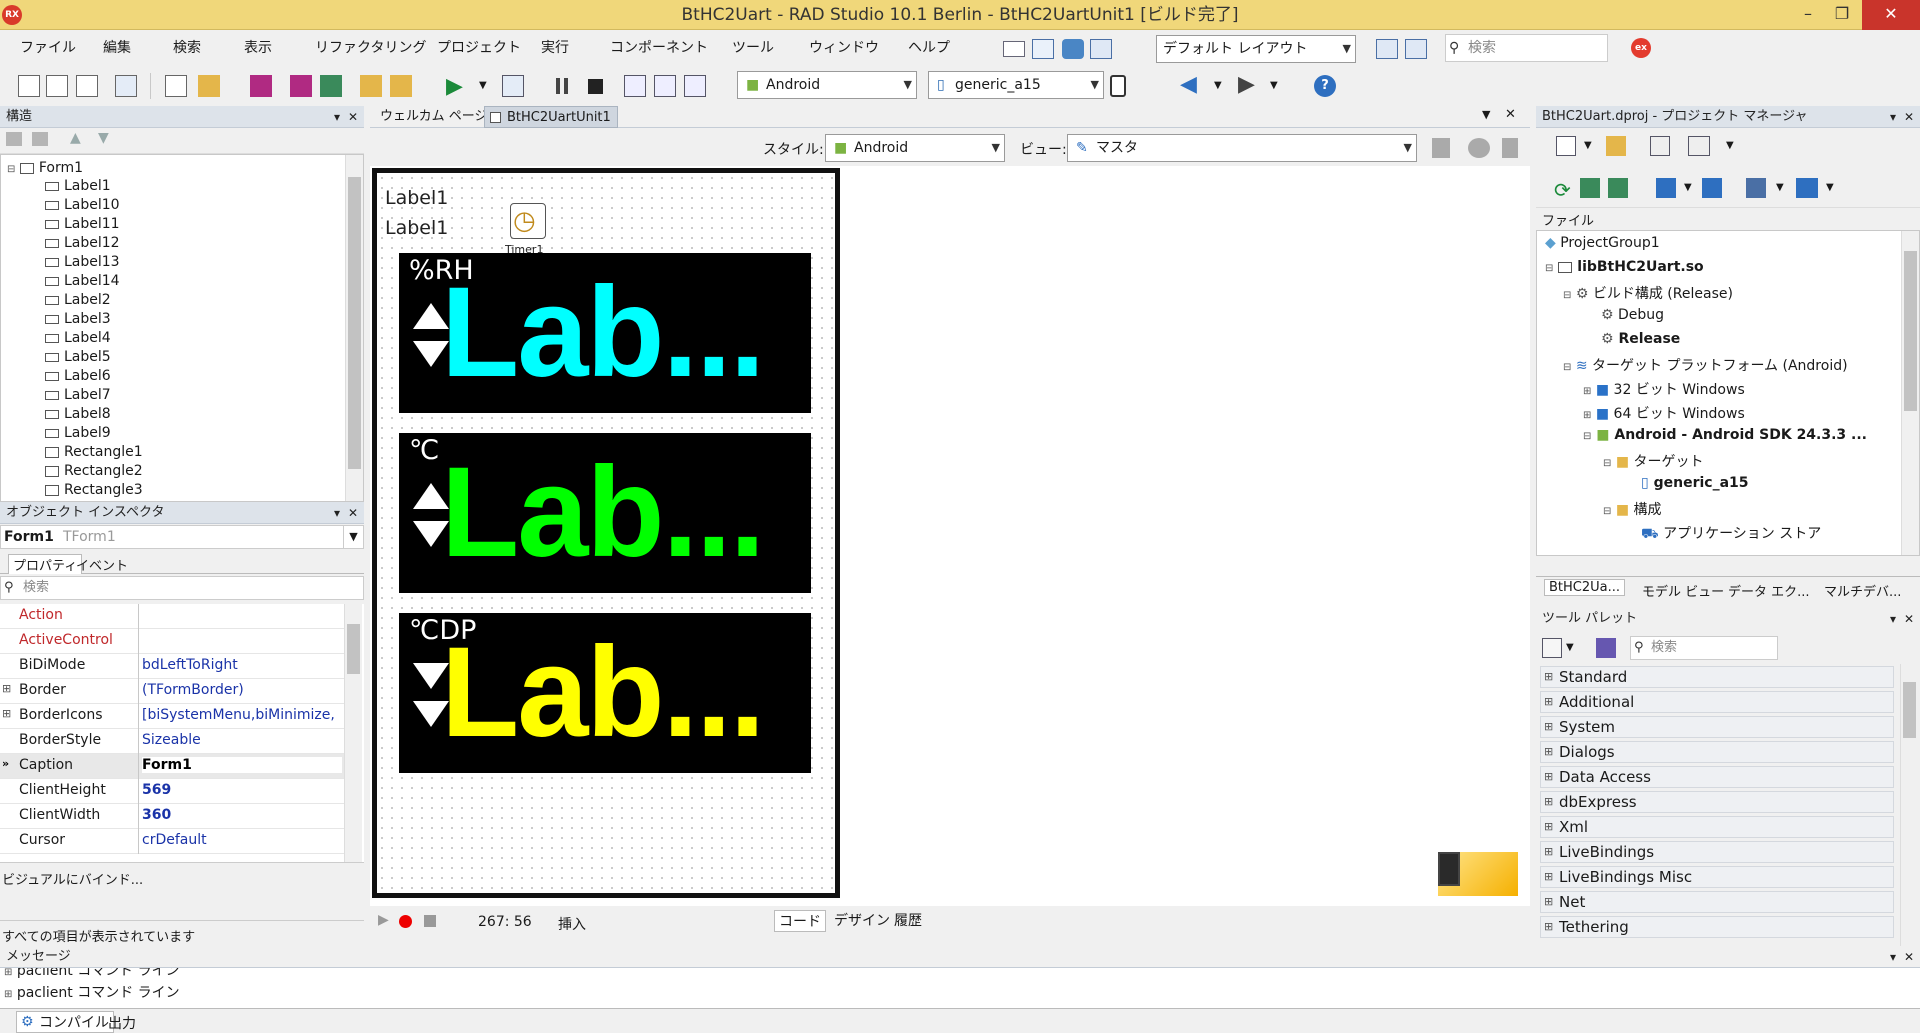 This screenshot has height=1033, width=1920. I want to click on forward-dropdown-icon: ▼, so click(1274, 85).